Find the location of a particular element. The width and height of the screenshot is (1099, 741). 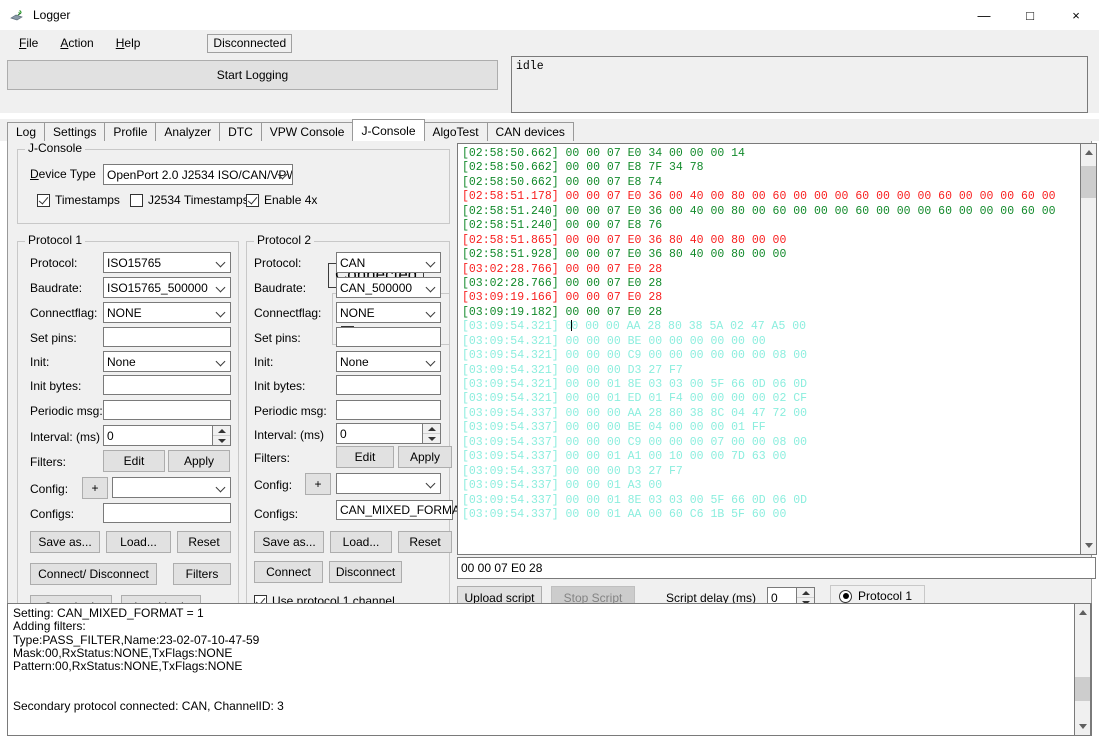

protocol2-connectflag-combo: NONE is located at coordinates (388, 312).